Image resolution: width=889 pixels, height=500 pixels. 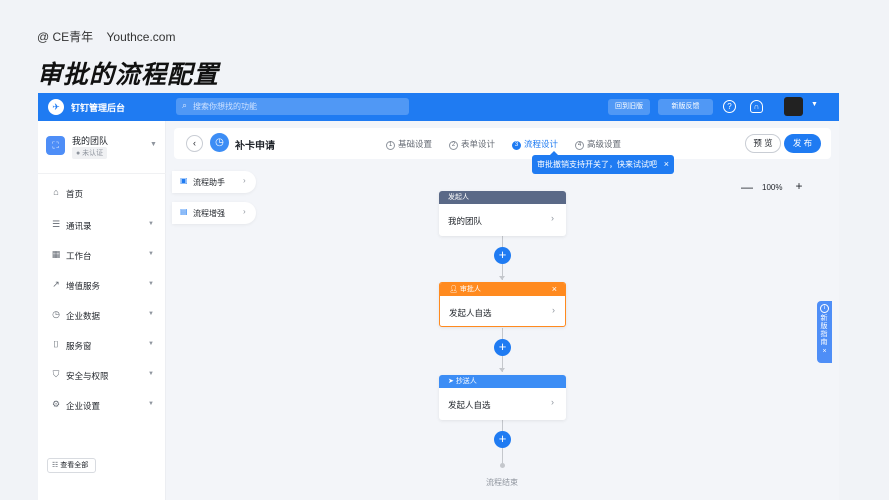 I want to click on old-version-button: 回到旧版, so click(x=629, y=107).